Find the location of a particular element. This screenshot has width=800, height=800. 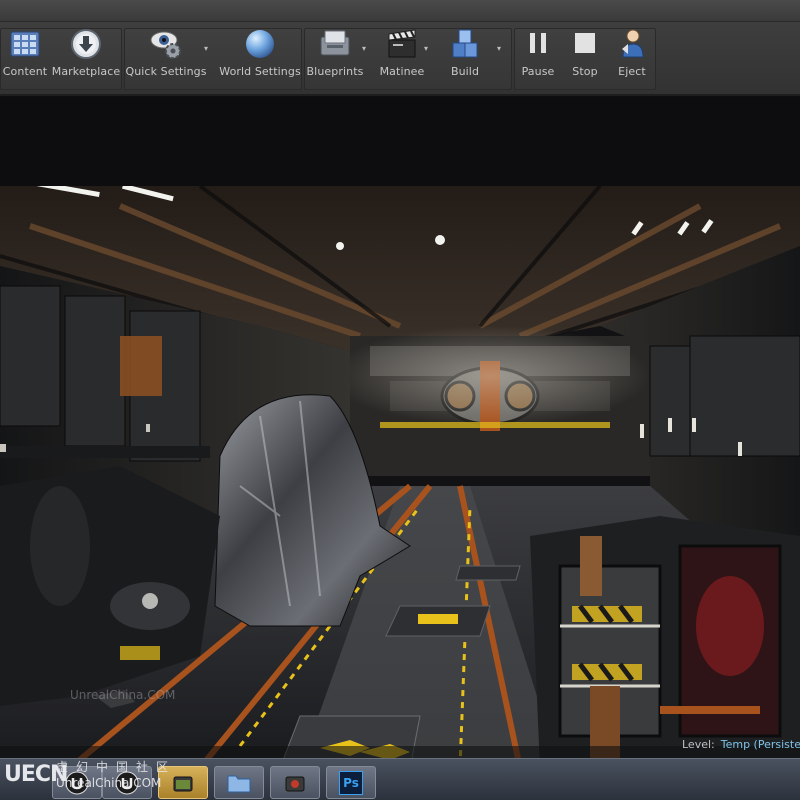

quick-settings-button: Quick Settings is located at coordinates (166, 53).